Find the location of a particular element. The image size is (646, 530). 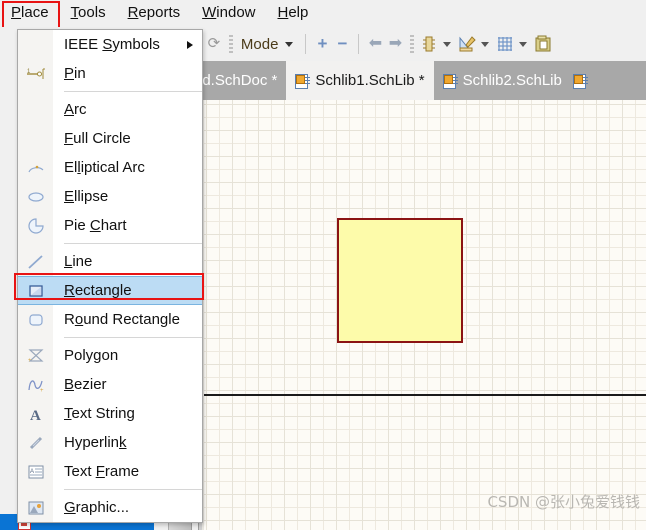

menu-item-label: Round Rectangle is located at coordinates (122, 319).